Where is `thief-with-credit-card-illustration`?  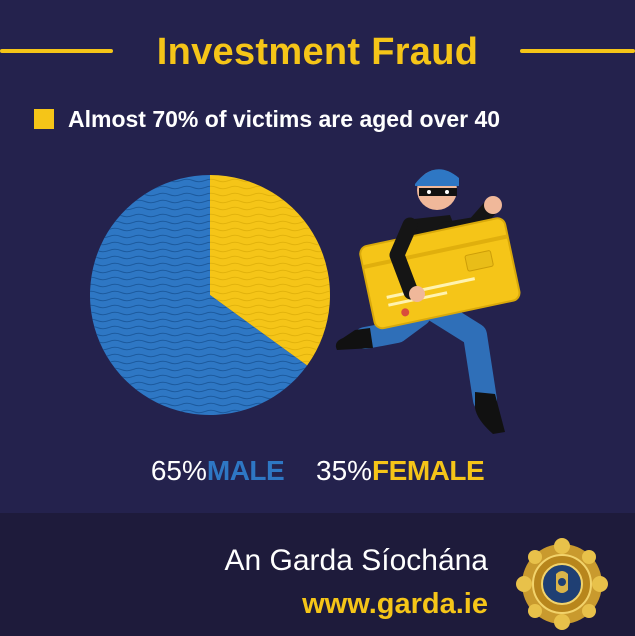
thief-with-credit-card-illustration is located at coordinates (428, 301).